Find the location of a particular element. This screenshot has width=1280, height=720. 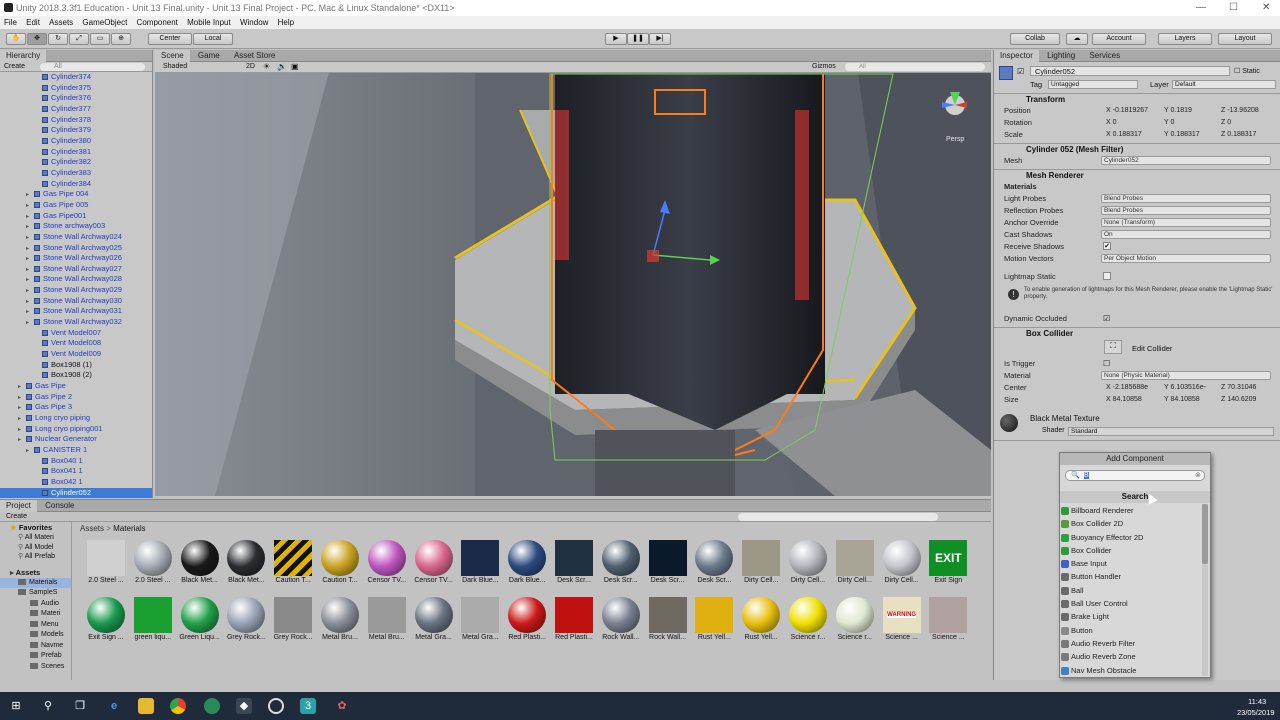

folder-item: Materials is located at coordinates (35, 582).